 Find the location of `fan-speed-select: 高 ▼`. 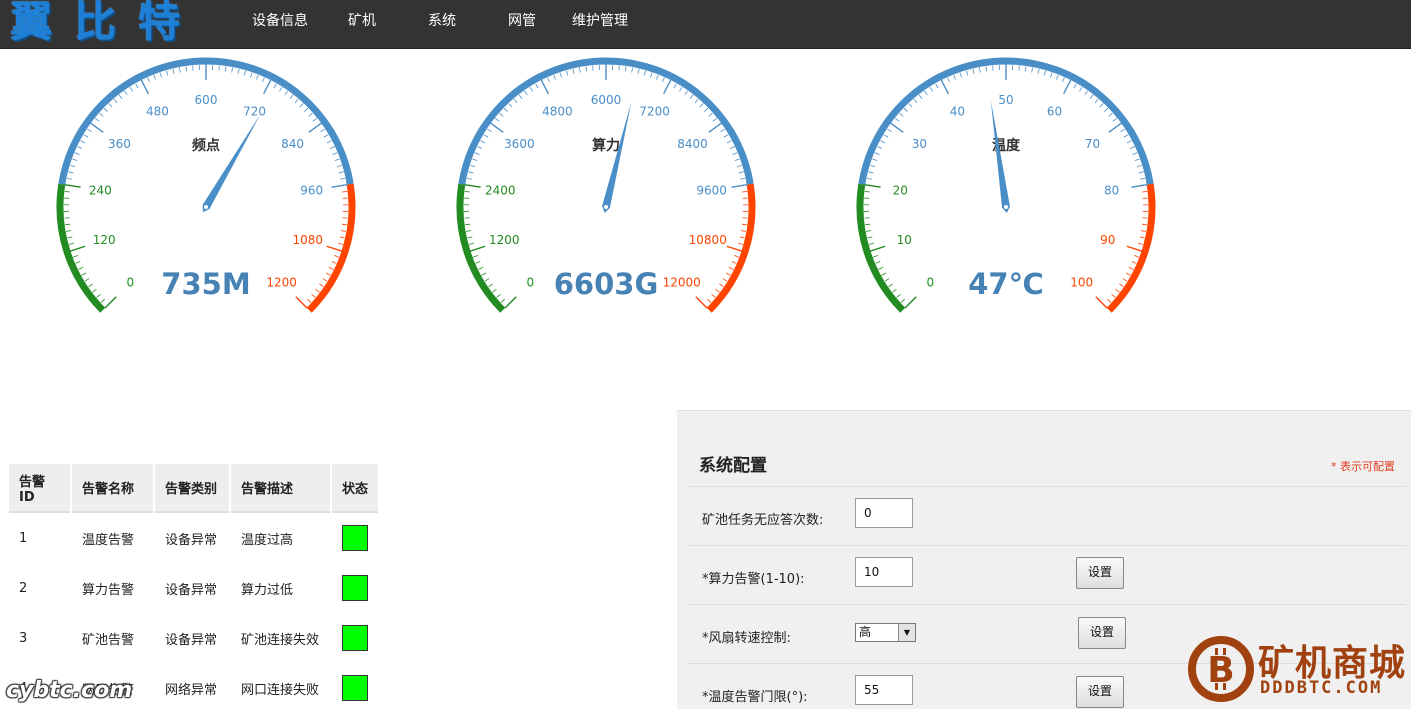

fan-speed-select: 高 ▼ is located at coordinates (885, 632).